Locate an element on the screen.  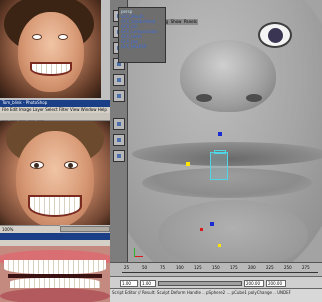
lower-lip is located at coordinates (55, 295).